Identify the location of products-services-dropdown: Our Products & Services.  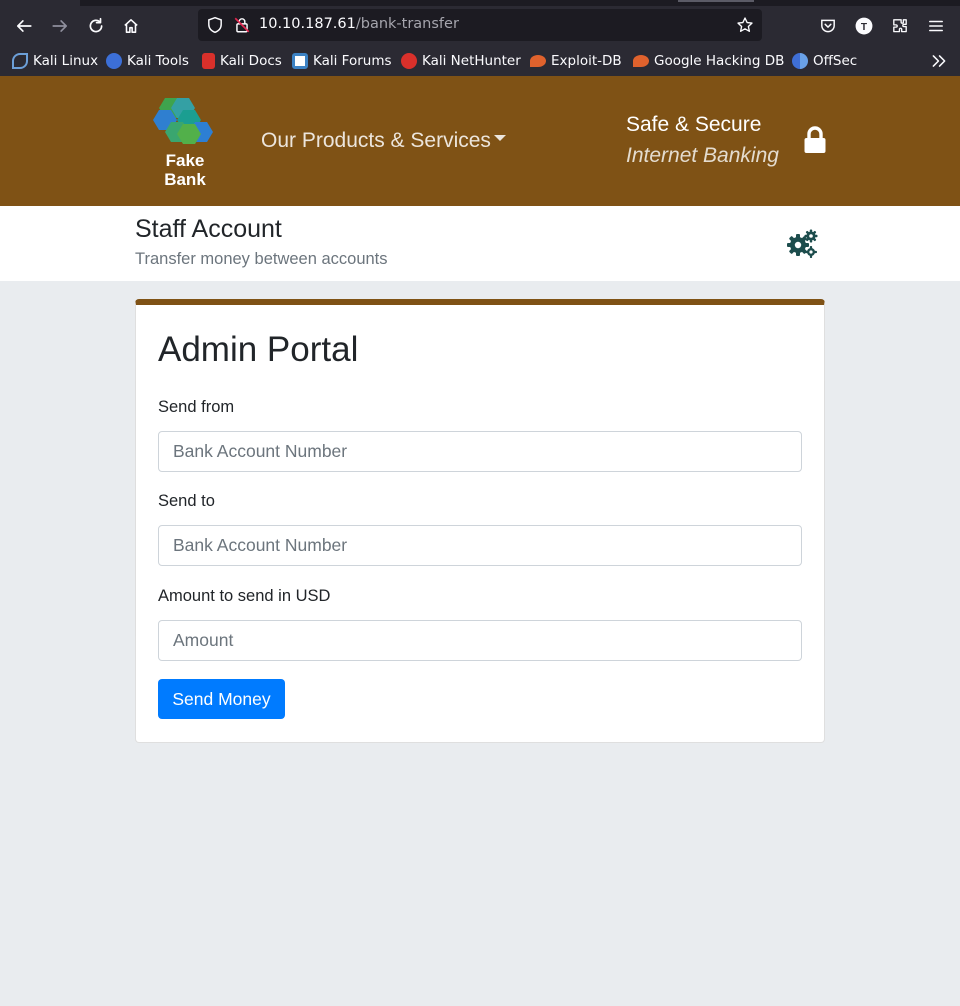
(383, 141).